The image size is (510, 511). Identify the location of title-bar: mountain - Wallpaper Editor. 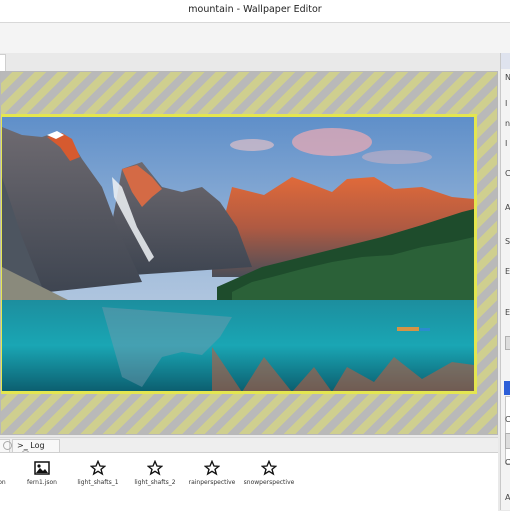
(255, 11).